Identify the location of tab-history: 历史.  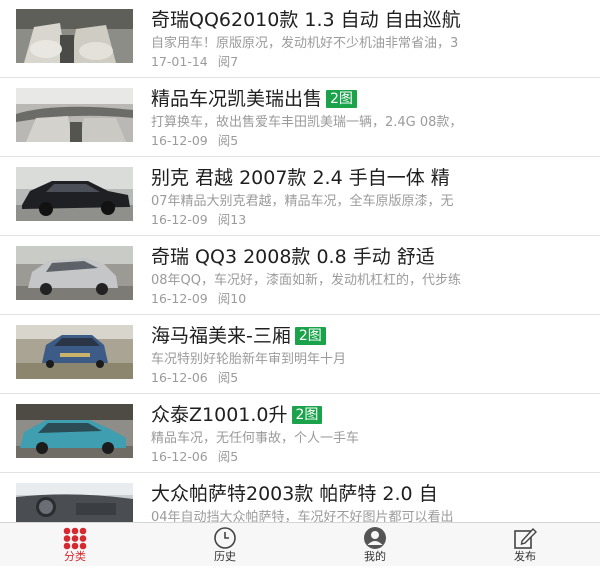
(225, 544).